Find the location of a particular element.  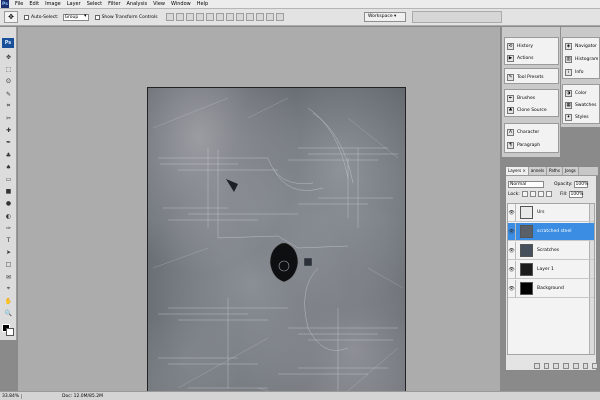

tab-jongs: Jongs is located at coordinates (570, 171).